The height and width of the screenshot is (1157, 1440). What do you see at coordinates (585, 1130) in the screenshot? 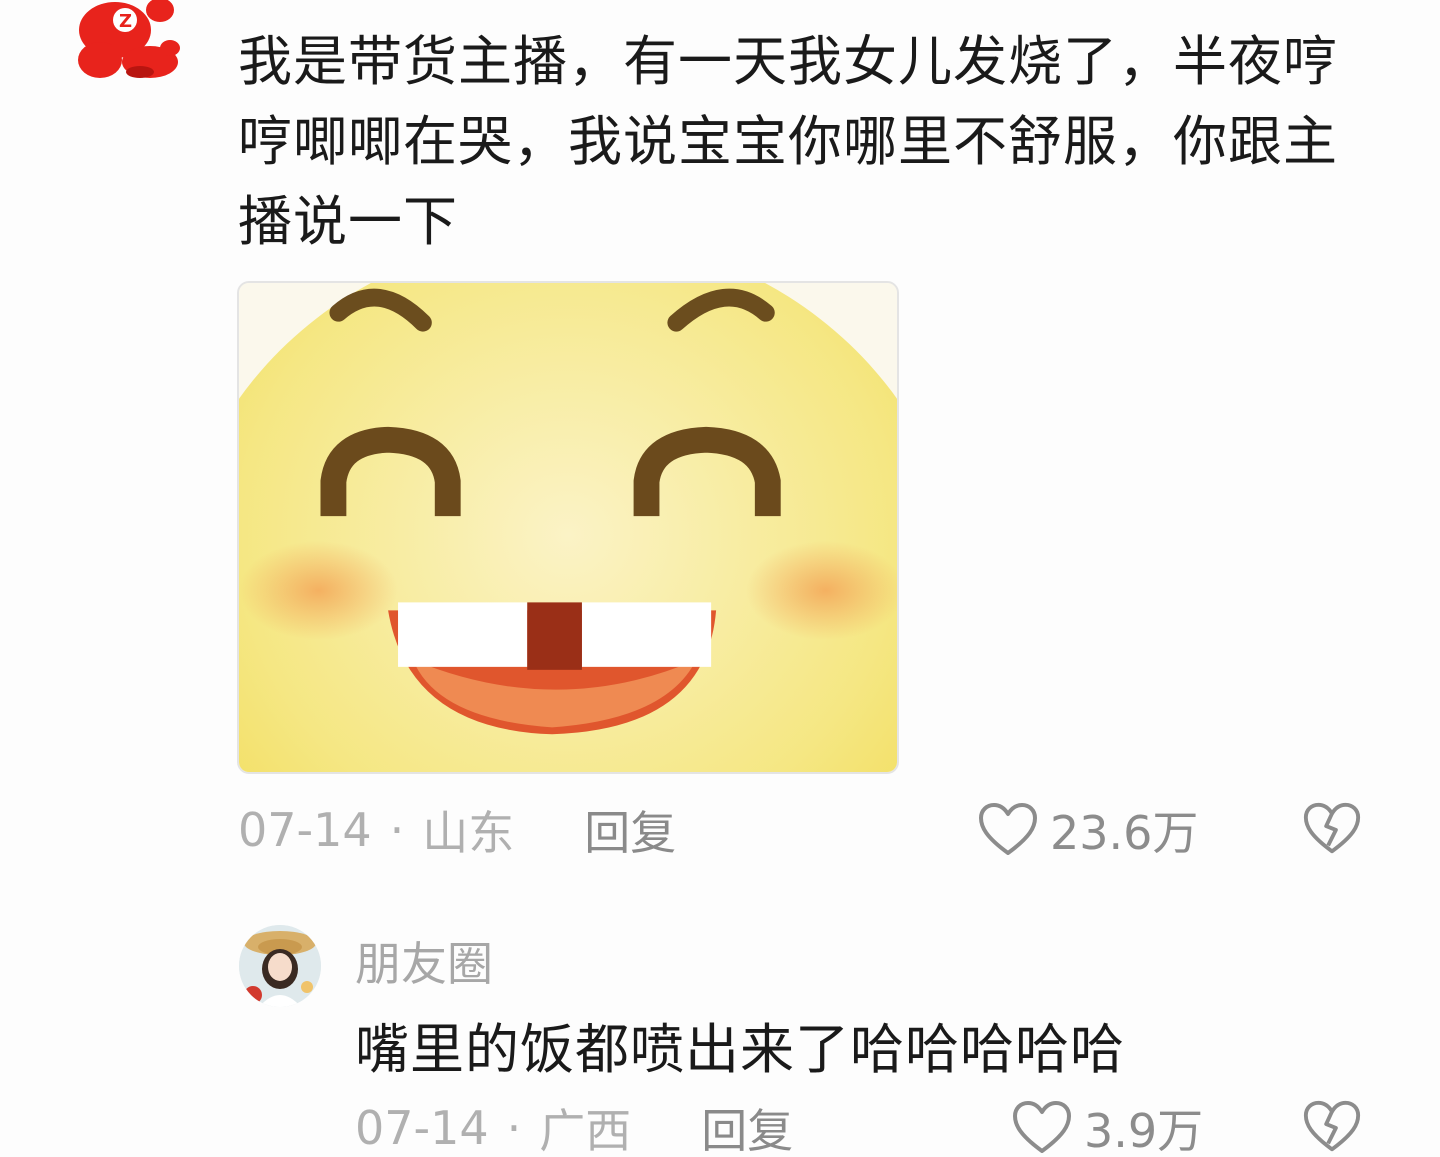
I see `reply-location: 广西` at bounding box center [585, 1130].